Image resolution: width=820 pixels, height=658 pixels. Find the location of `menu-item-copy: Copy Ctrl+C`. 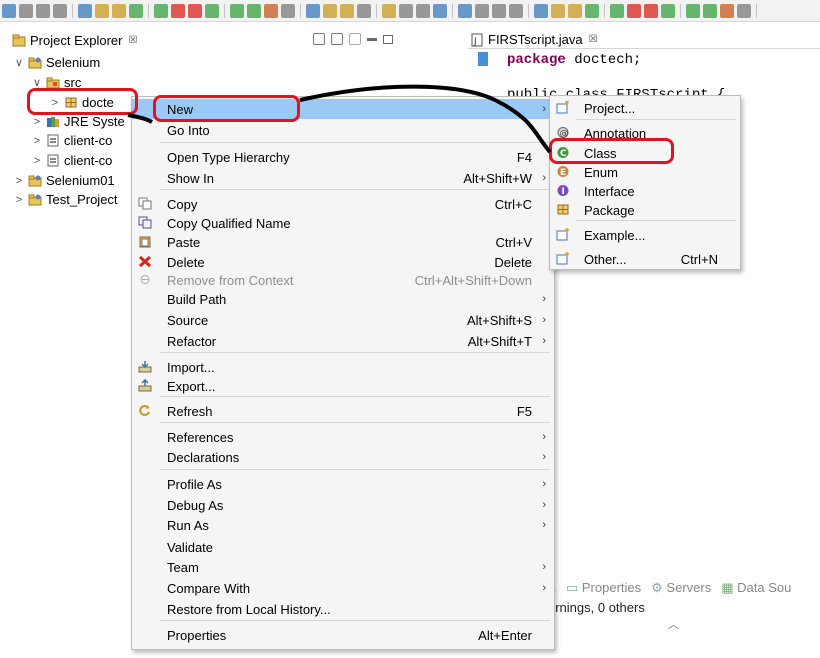

menu-item-copy: Copy Ctrl+C is located at coordinates (343, 204).